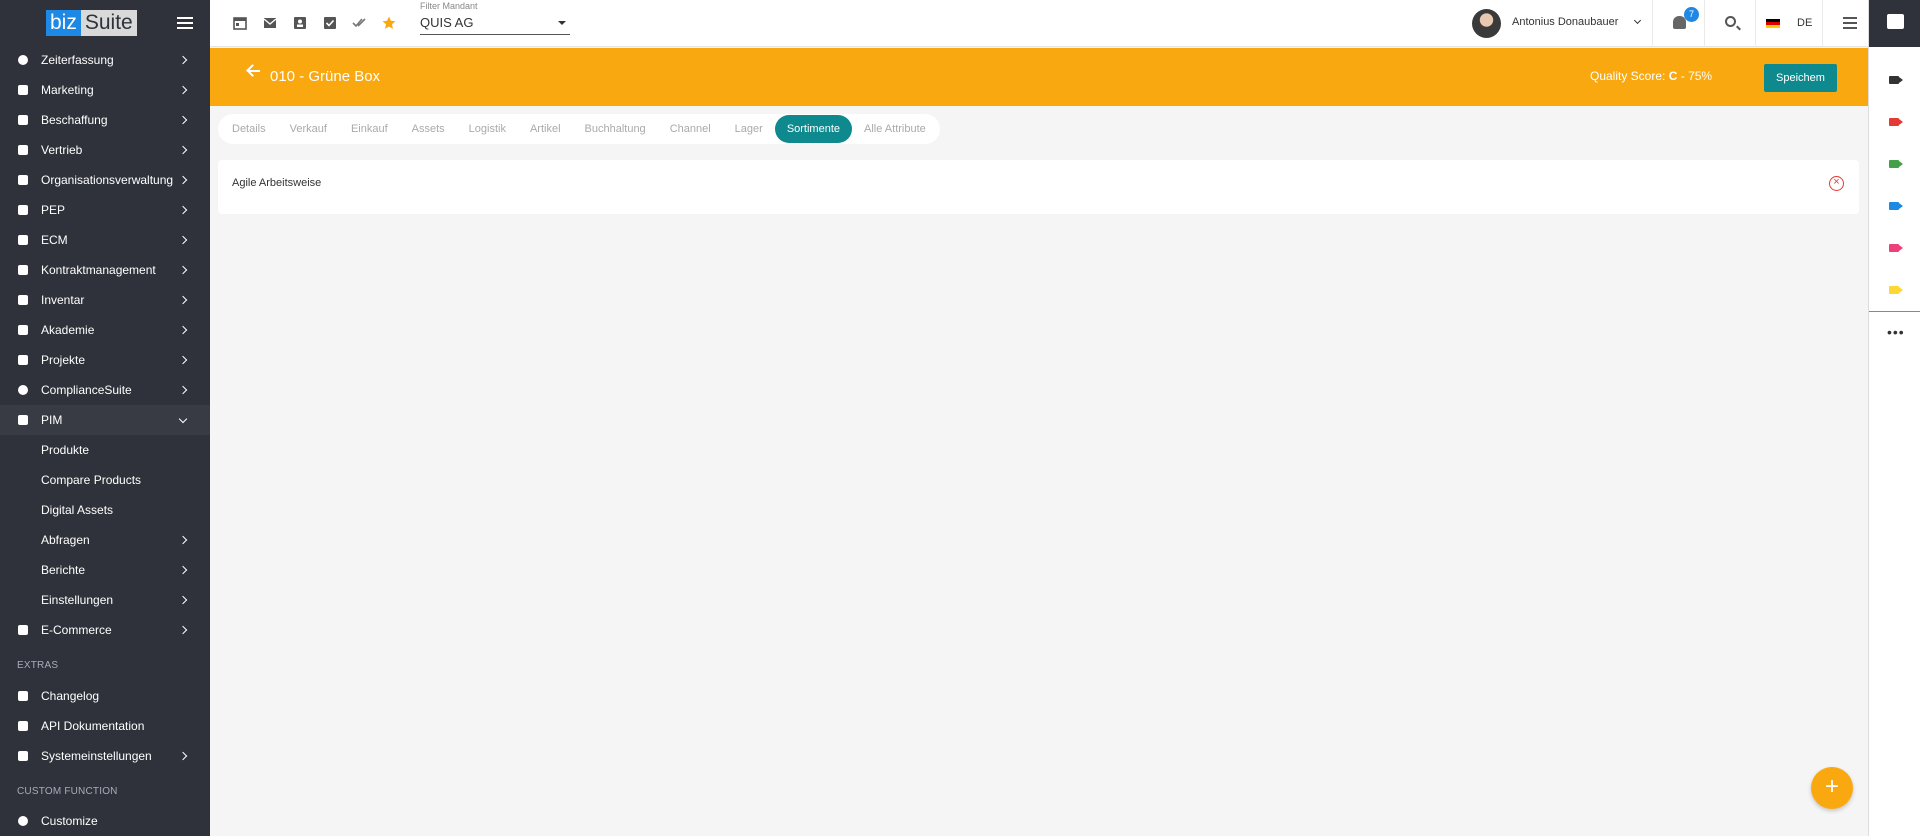 This screenshot has height=836, width=1920. What do you see at coordinates (93, 726) in the screenshot?
I see `sidebar-item-label: API Dokumentation` at bounding box center [93, 726].